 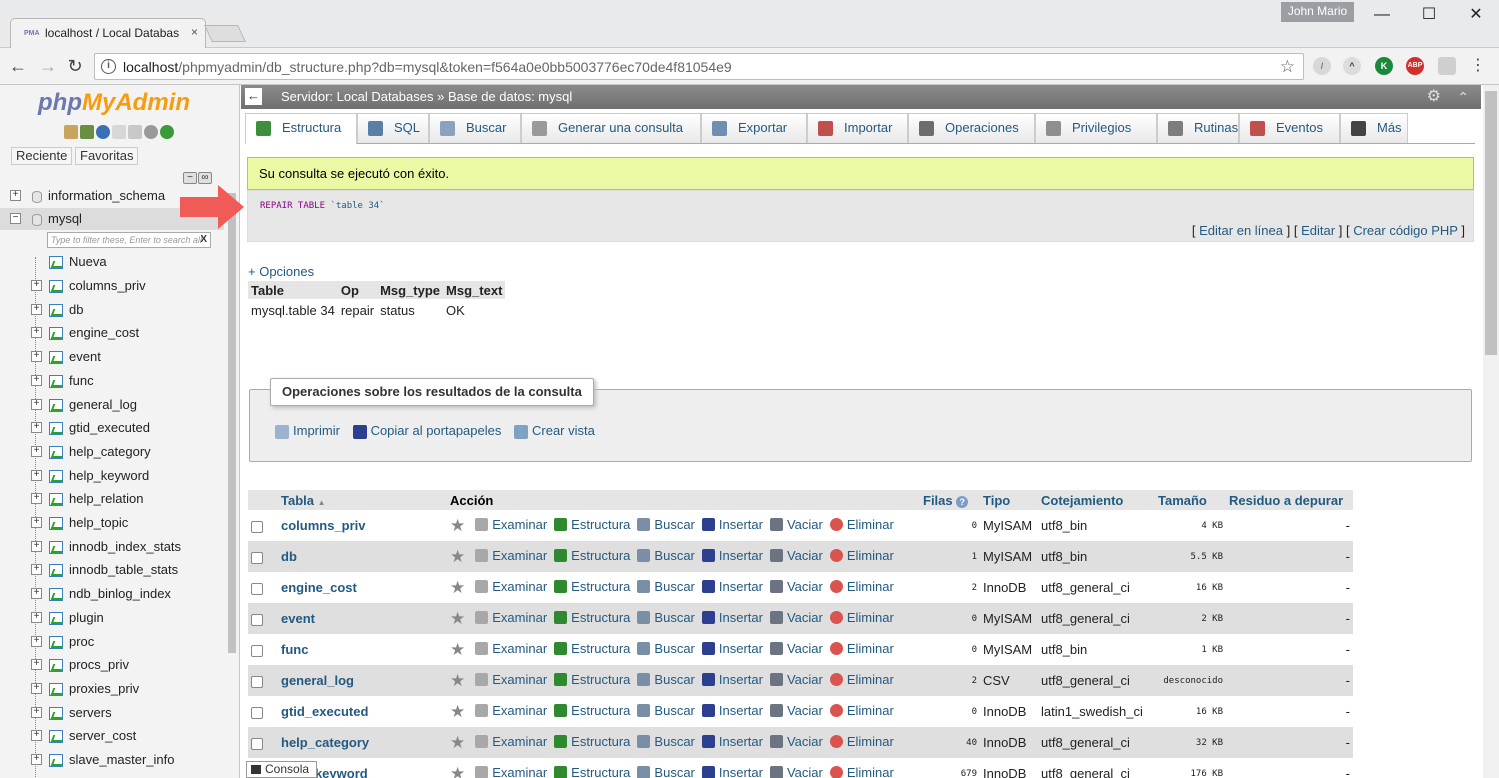 What do you see at coordinates (112, 381) in the screenshot?
I see `table-item-func: + func` at bounding box center [112, 381].